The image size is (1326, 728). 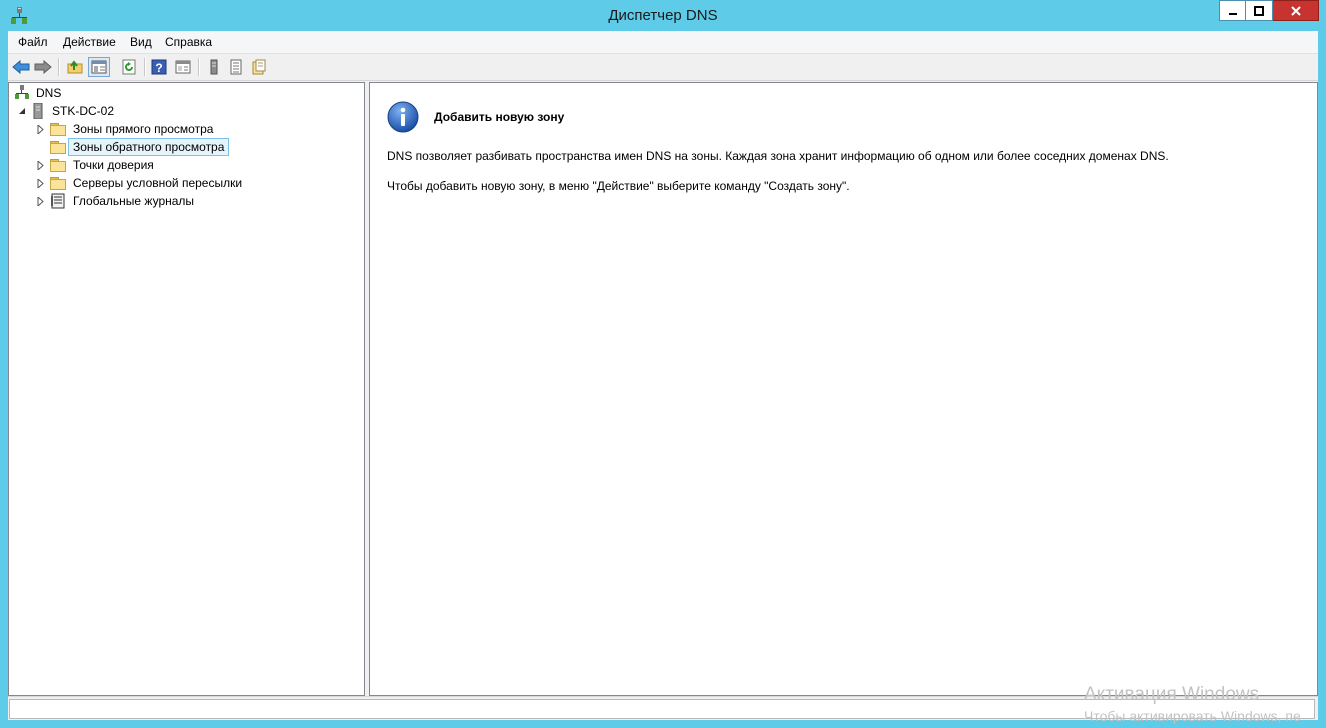 I want to click on minimize-icon, so click(x=1232, y=13).